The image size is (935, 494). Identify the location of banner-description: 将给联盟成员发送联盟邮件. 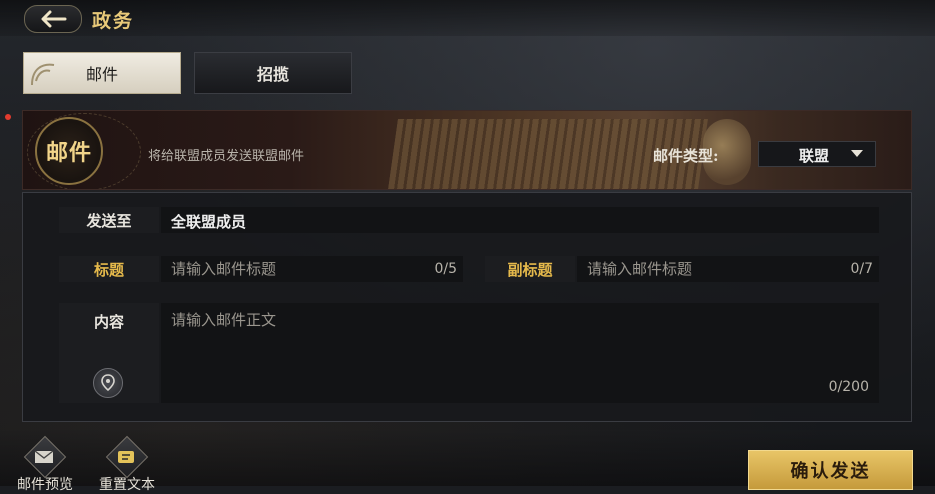
(226, 156).